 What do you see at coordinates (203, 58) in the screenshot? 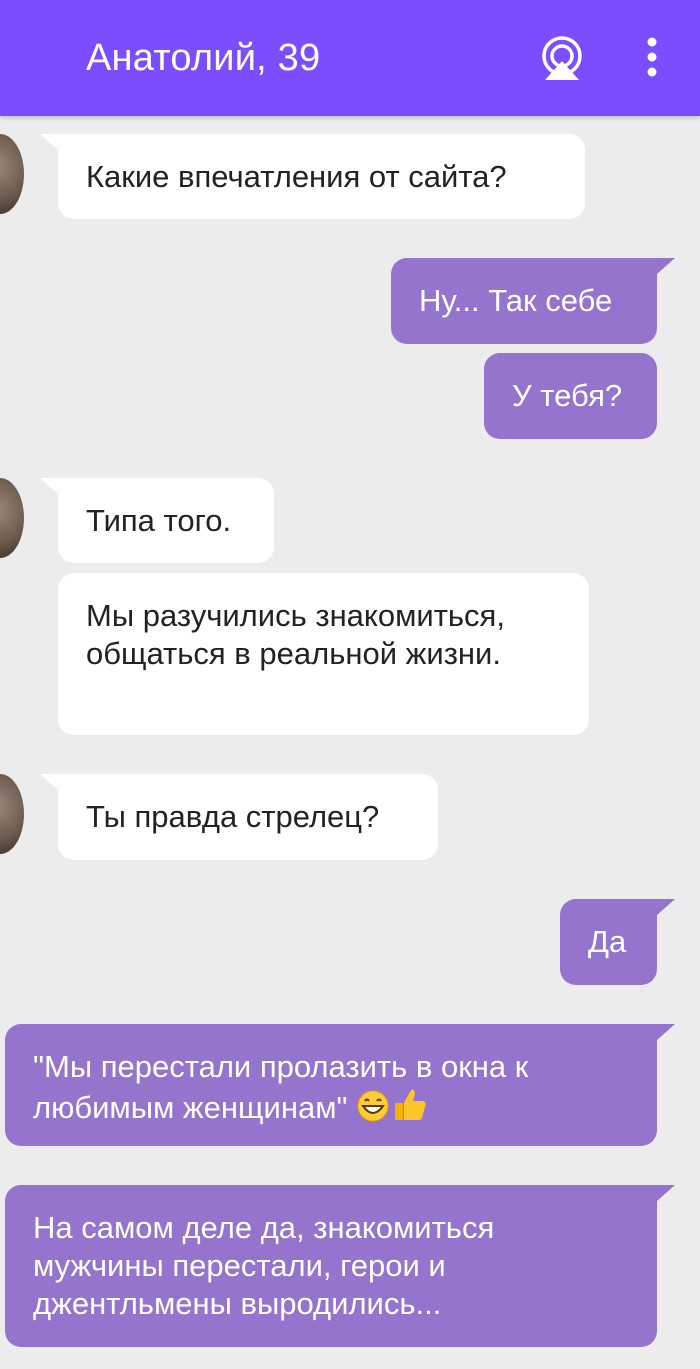
I see `chat-partner-title: Анатолий, 39` at bounding box center [203, 58].